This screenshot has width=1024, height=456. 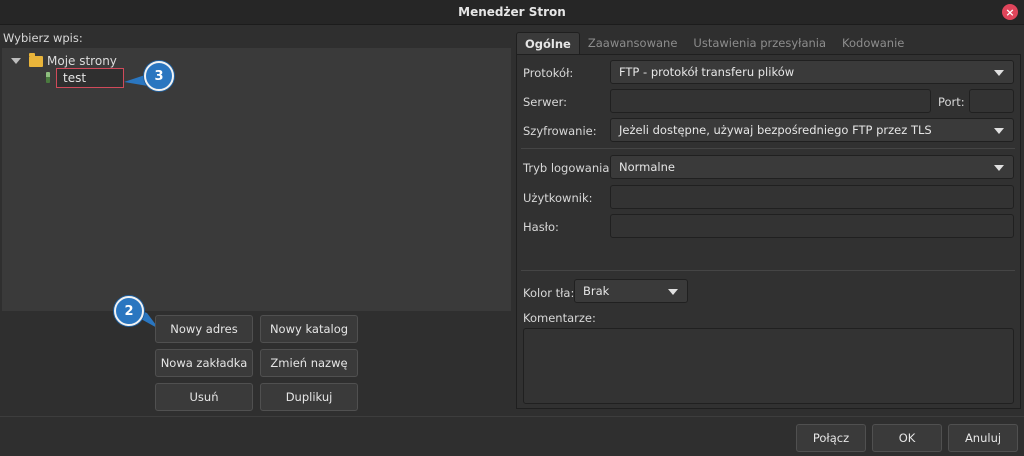 I want to click on duplicate-button: Duplikuj, so click(x=309, y=397).